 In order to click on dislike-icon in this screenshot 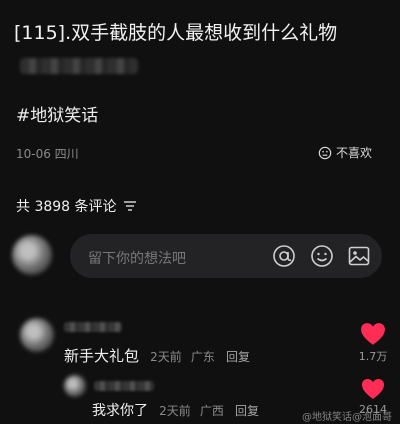, I will do `click(325, 152)`.